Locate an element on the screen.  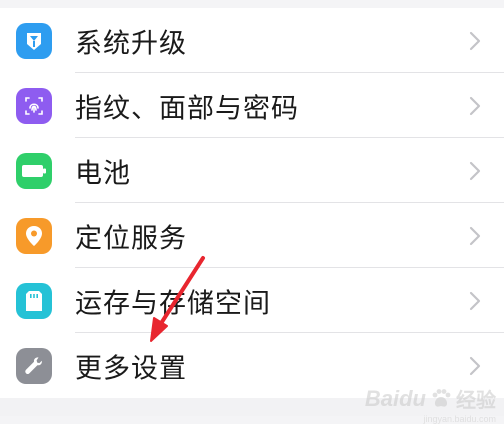
watermark-sub: 经验 is located at coordinates (476, 400).